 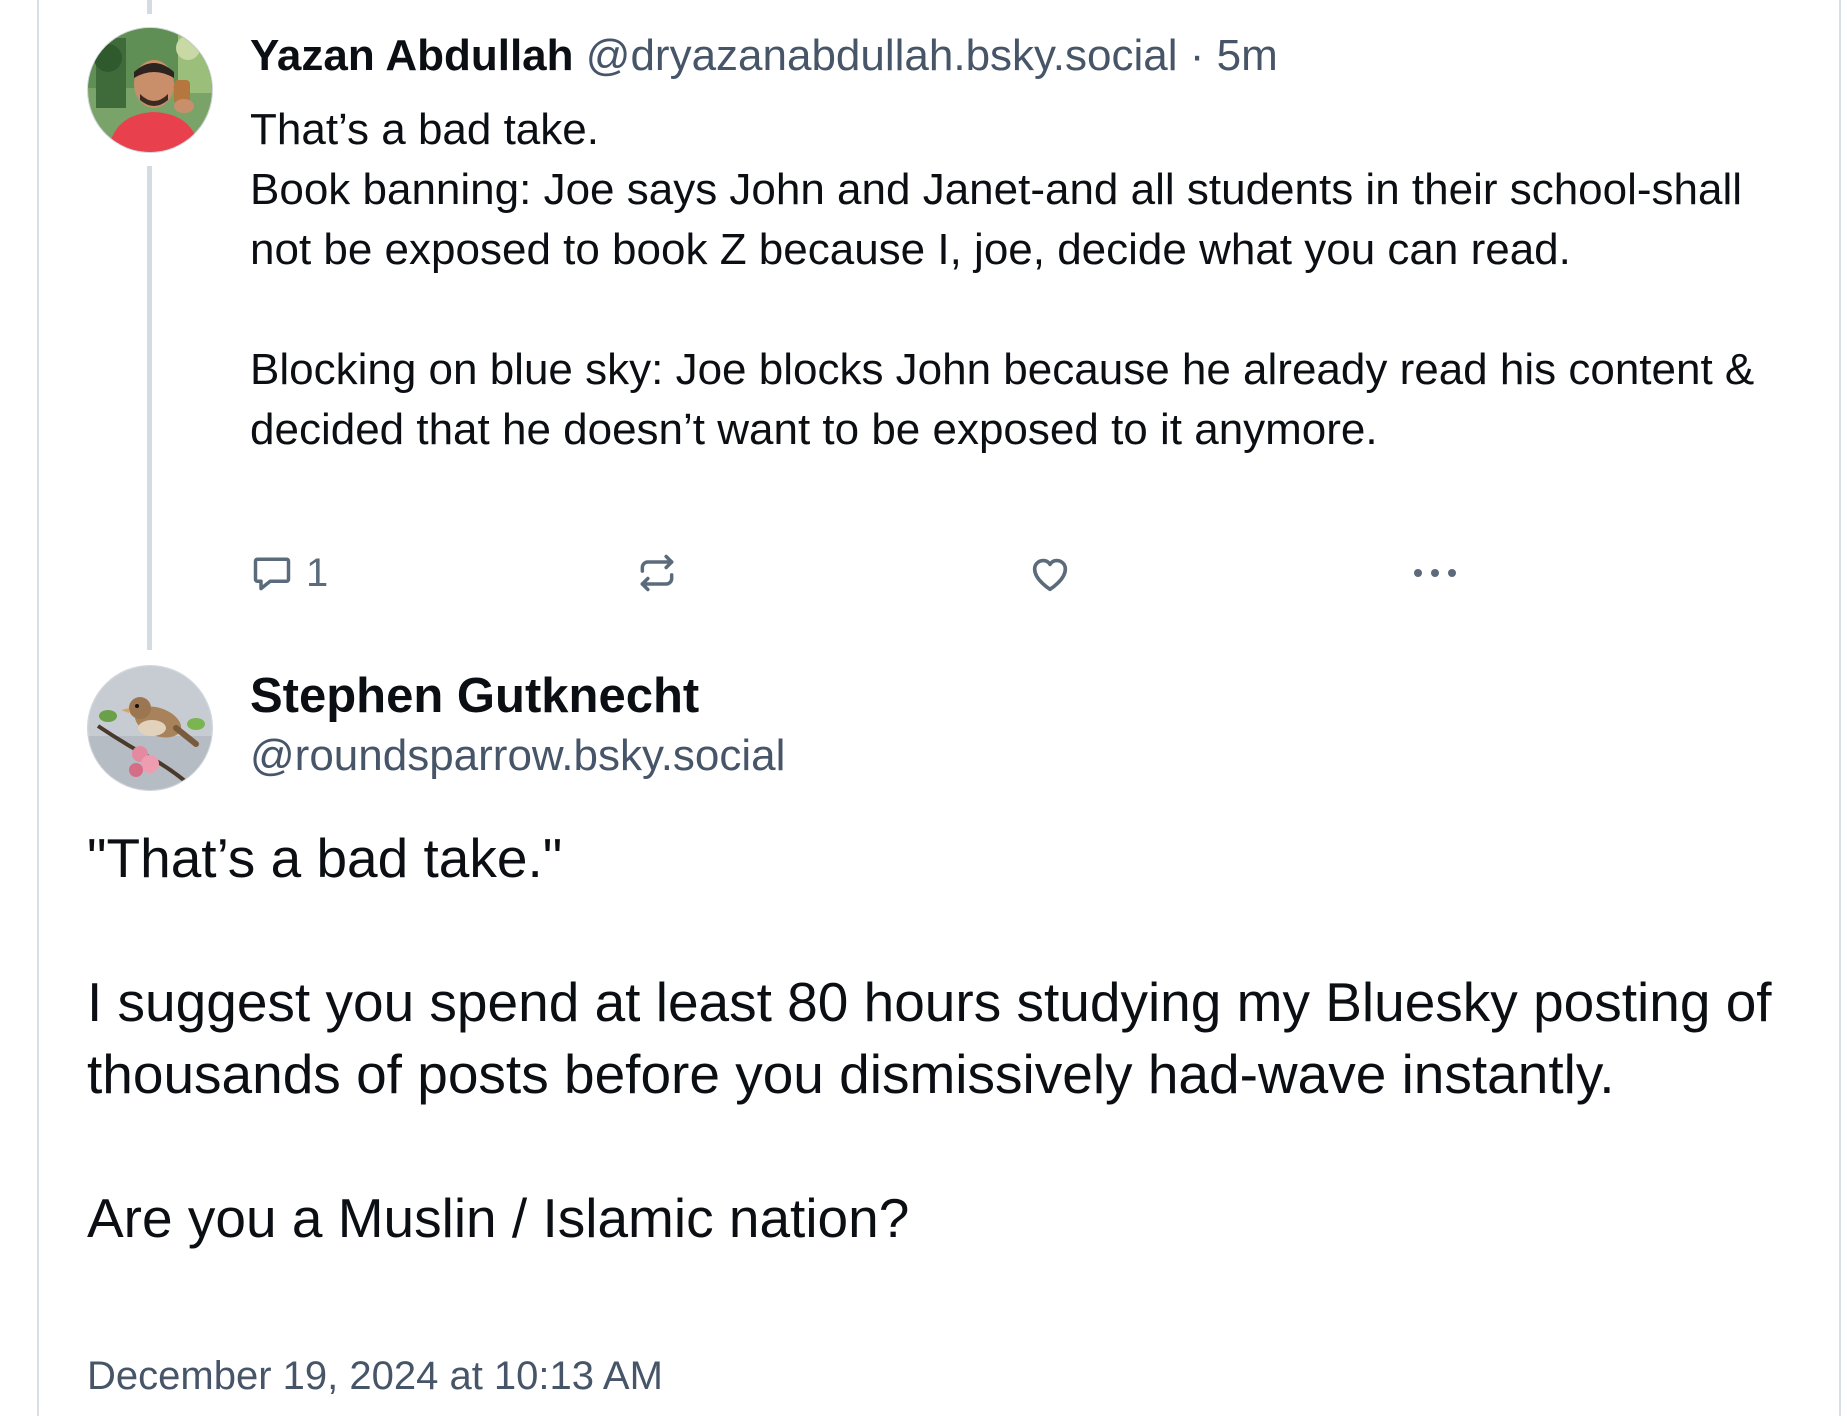 I want to click on more-options-button, so click(x=1435, y=573).